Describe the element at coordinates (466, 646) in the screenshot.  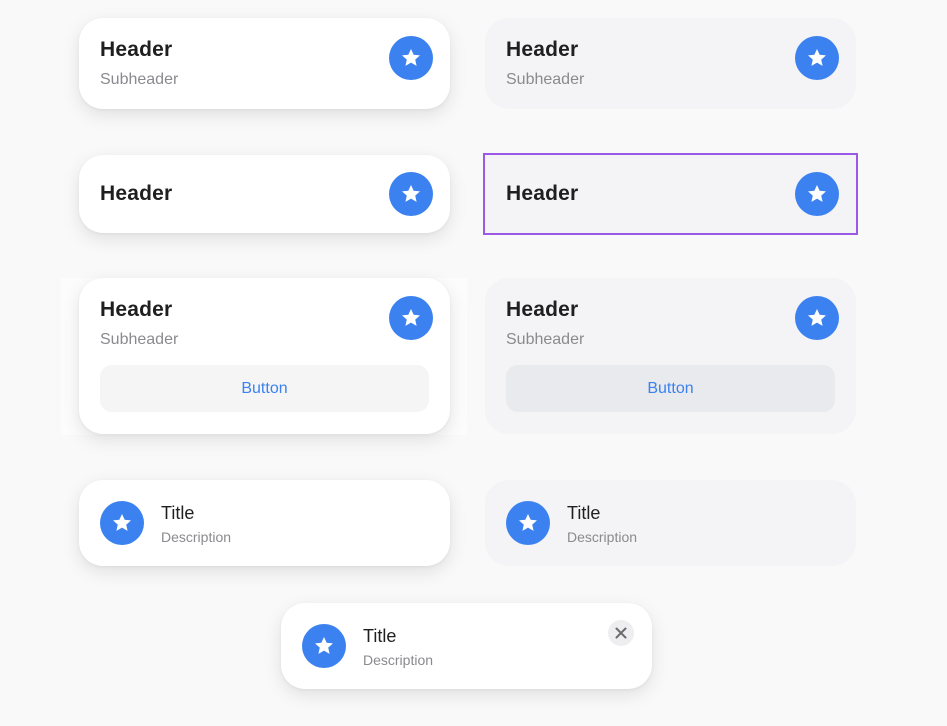
I see `toast-notification: Title Description` at that location.